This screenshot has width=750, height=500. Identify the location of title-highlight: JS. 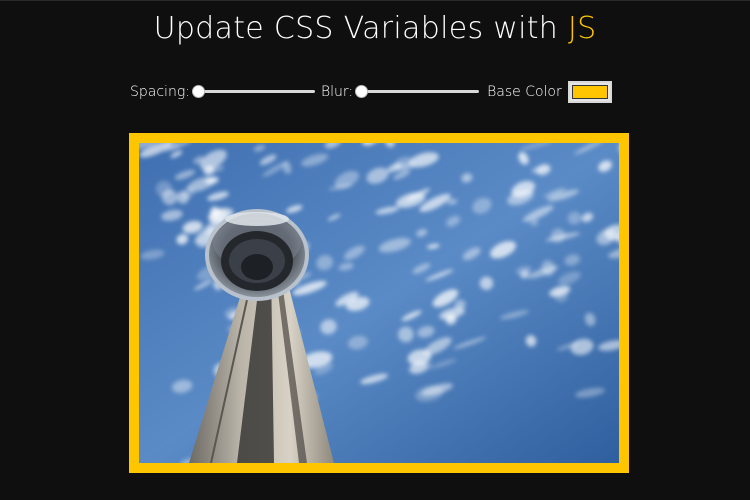
(582, 28).